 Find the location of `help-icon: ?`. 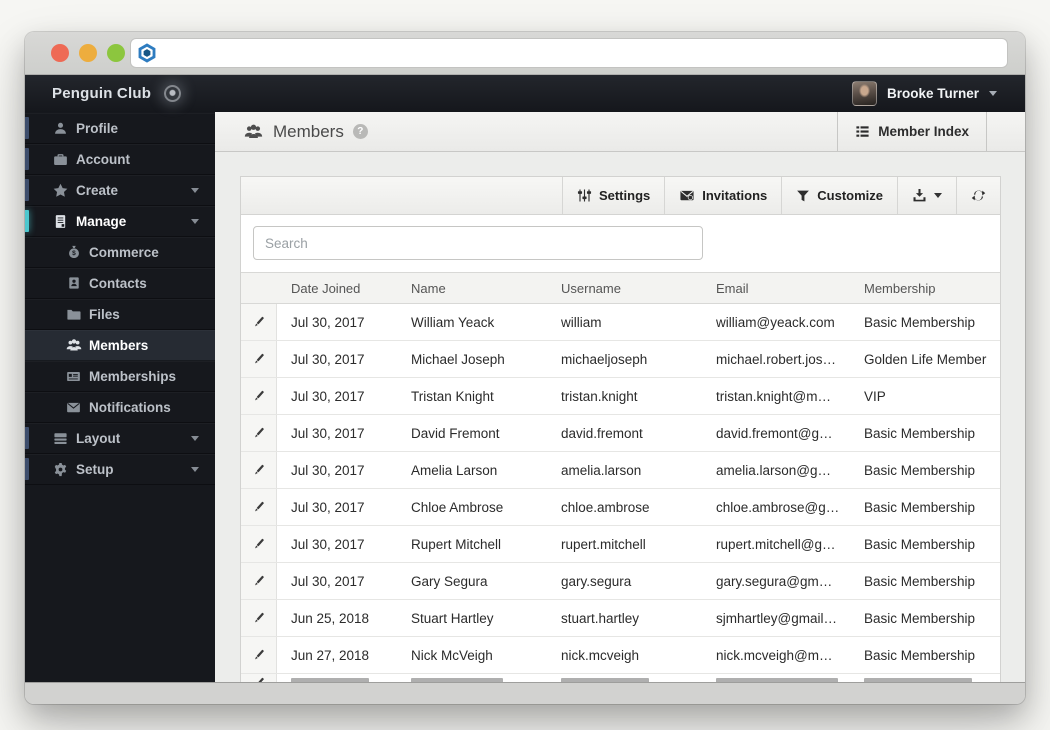

help-icon: ? is located at coordinates (360, 131).